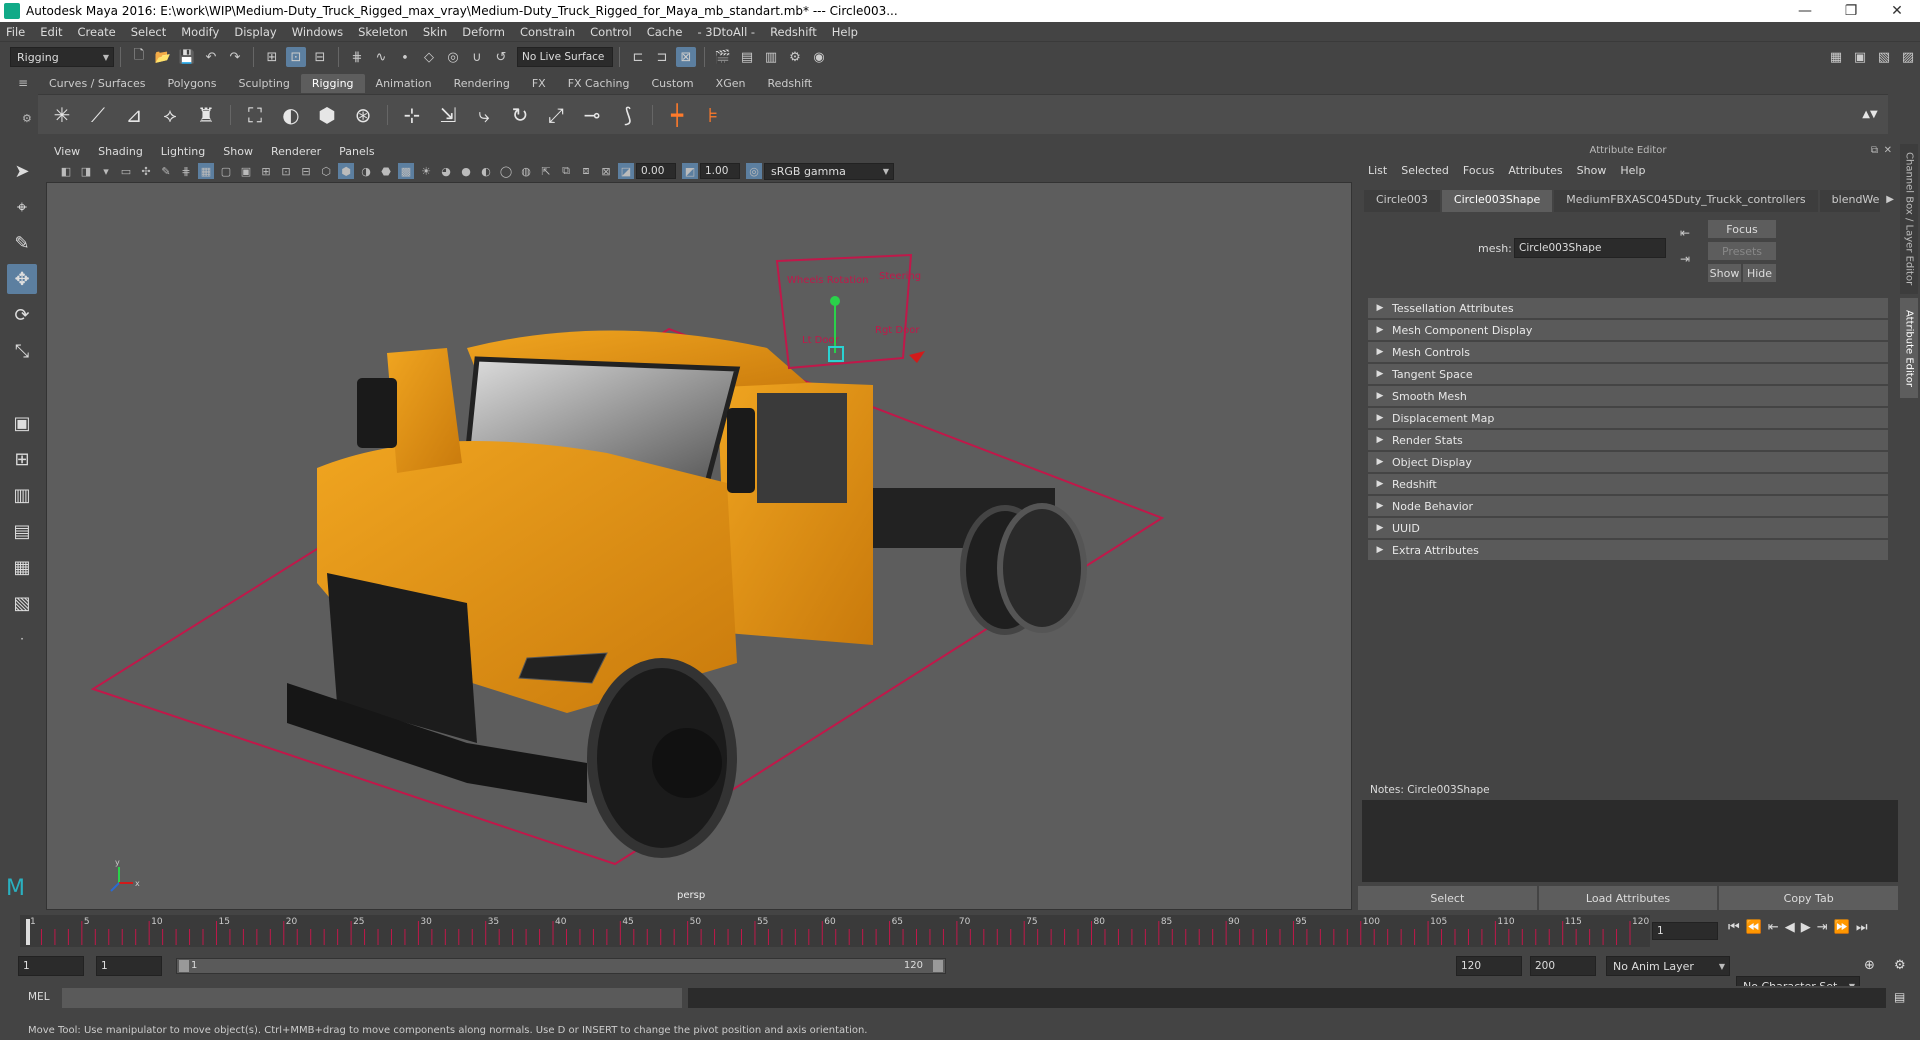  Describe the element at coordinates (1535, 170) in the screenshot. I see `ae-menu-attributes: Attributes` at that location.